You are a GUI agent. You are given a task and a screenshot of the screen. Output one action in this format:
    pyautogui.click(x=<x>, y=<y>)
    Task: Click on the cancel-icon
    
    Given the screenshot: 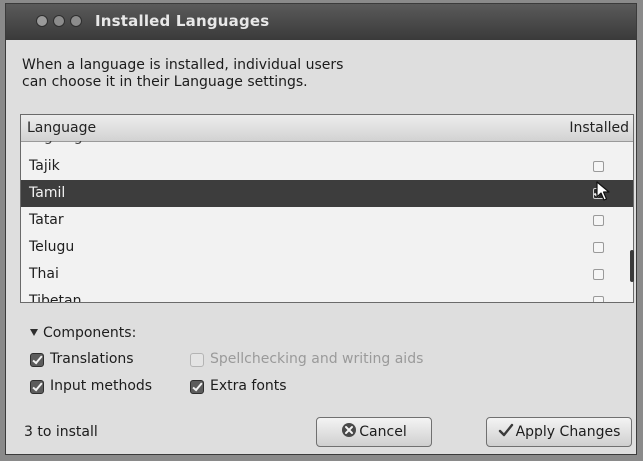 What is the action you would take?
    pyautogui.click(x=349, y=430)
    